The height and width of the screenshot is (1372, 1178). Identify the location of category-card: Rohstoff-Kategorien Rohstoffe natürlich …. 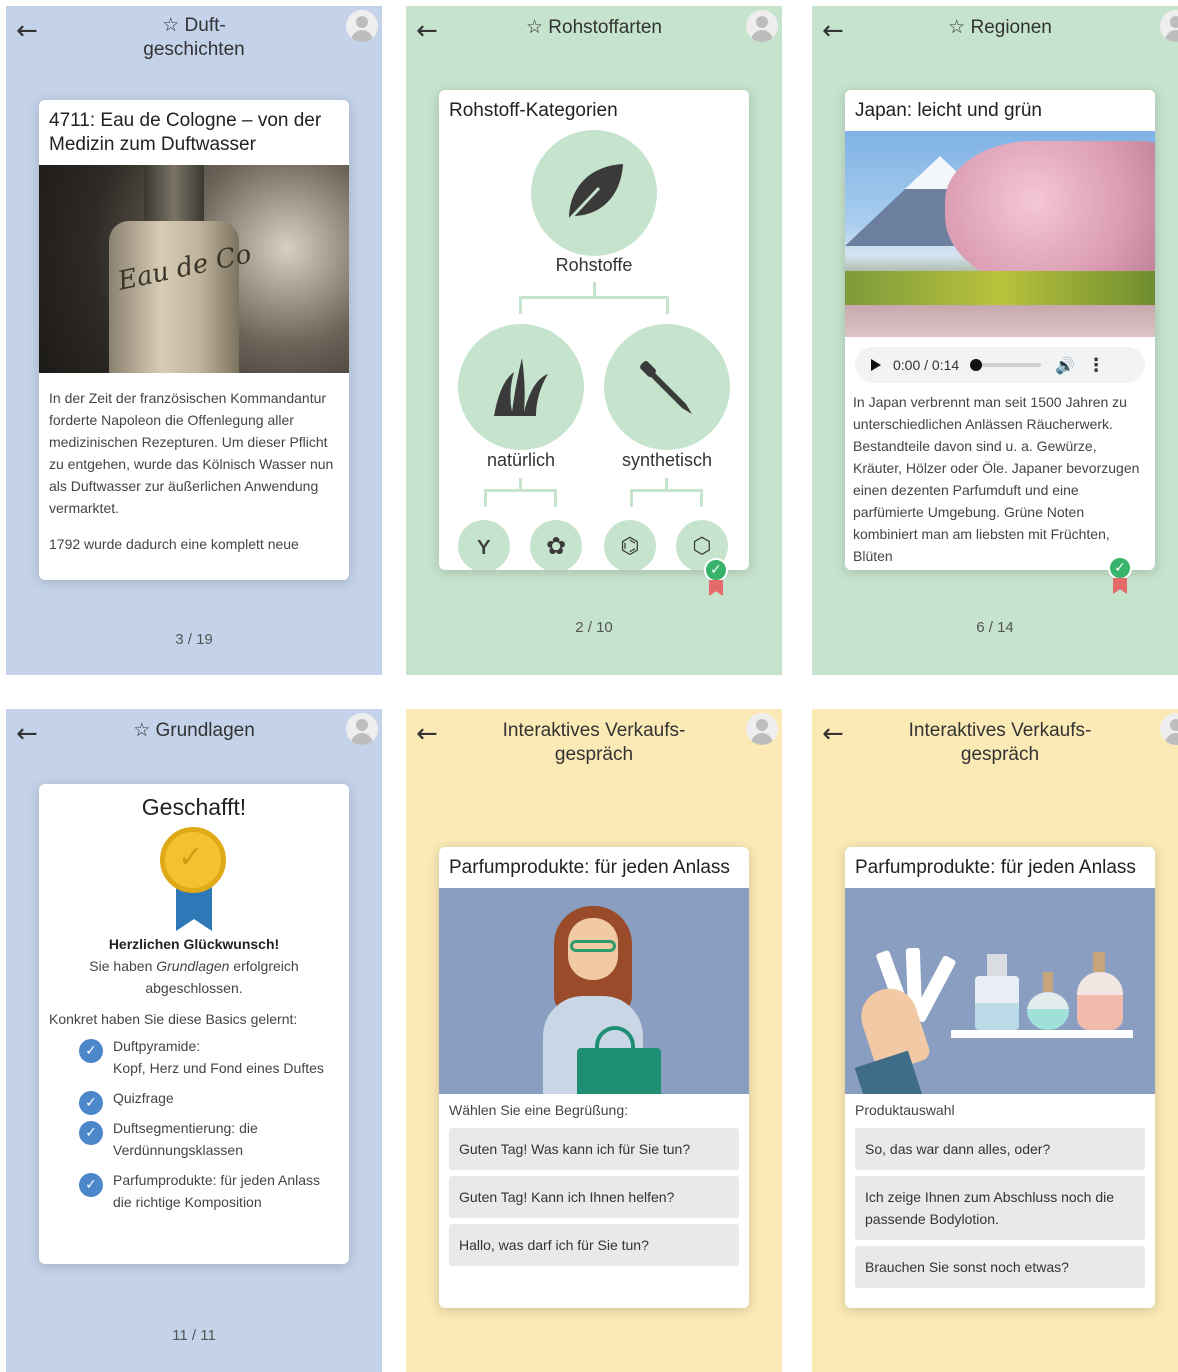
(594, 330).